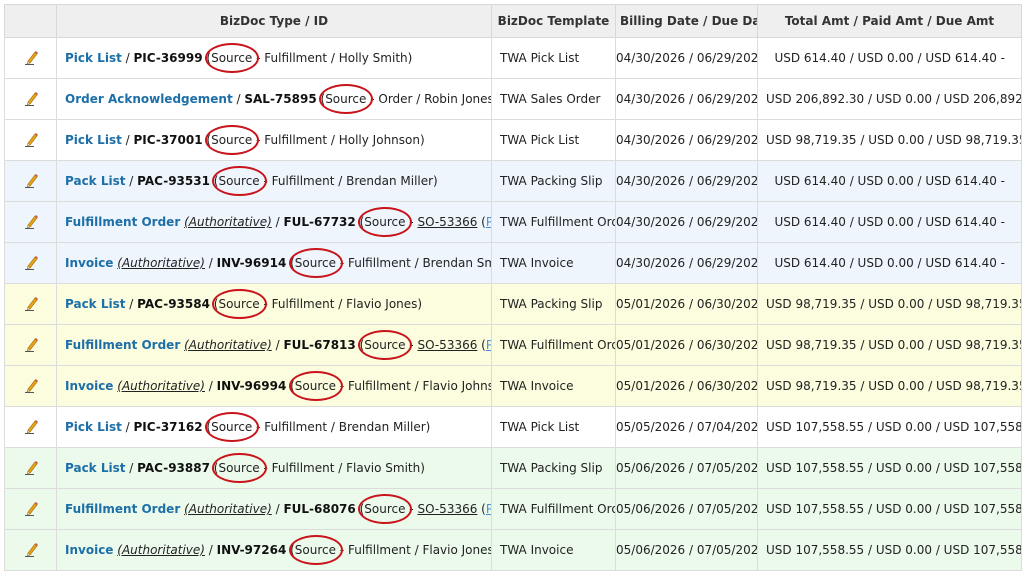  Describe the element at coordinates (280, 99) in the screenshot. I see `bizdoc-id: SAL-75895` at that location.